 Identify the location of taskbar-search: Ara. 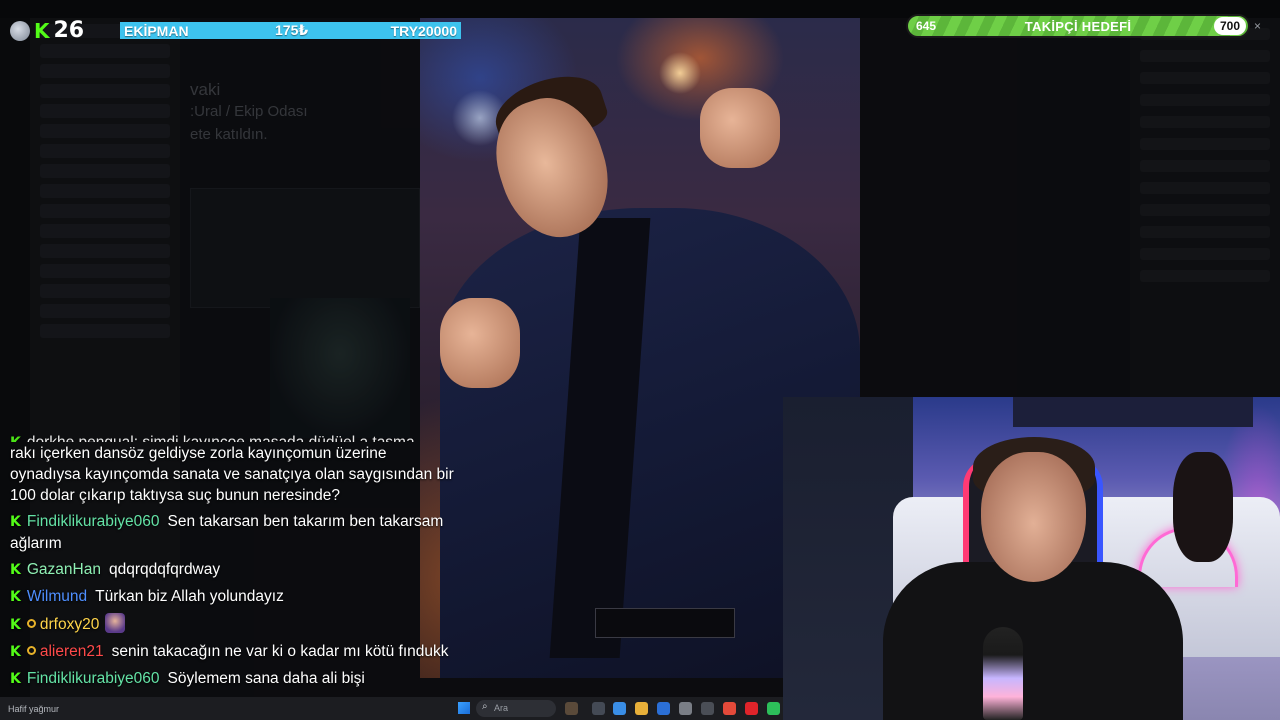
(516, 708).